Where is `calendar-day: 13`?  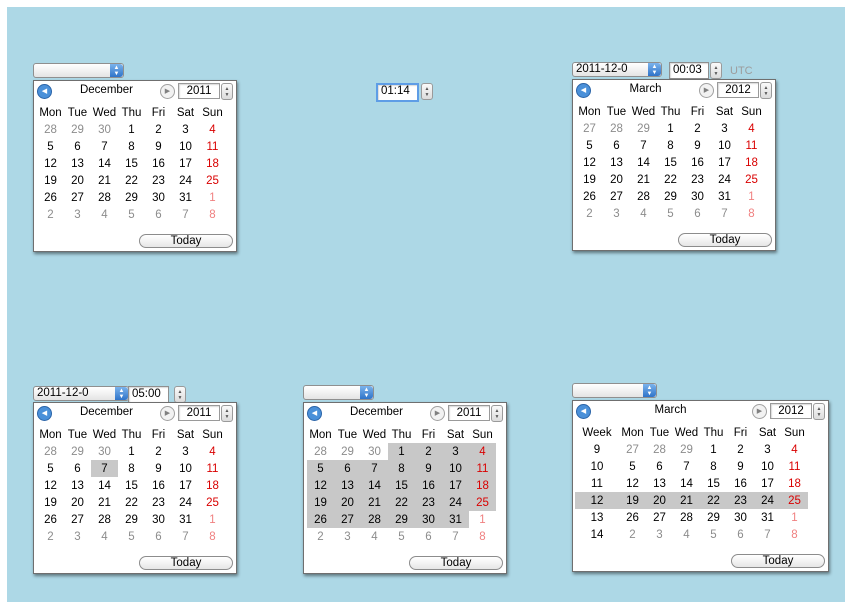 calendar-day: 13 is located at coordinates (616, 162).